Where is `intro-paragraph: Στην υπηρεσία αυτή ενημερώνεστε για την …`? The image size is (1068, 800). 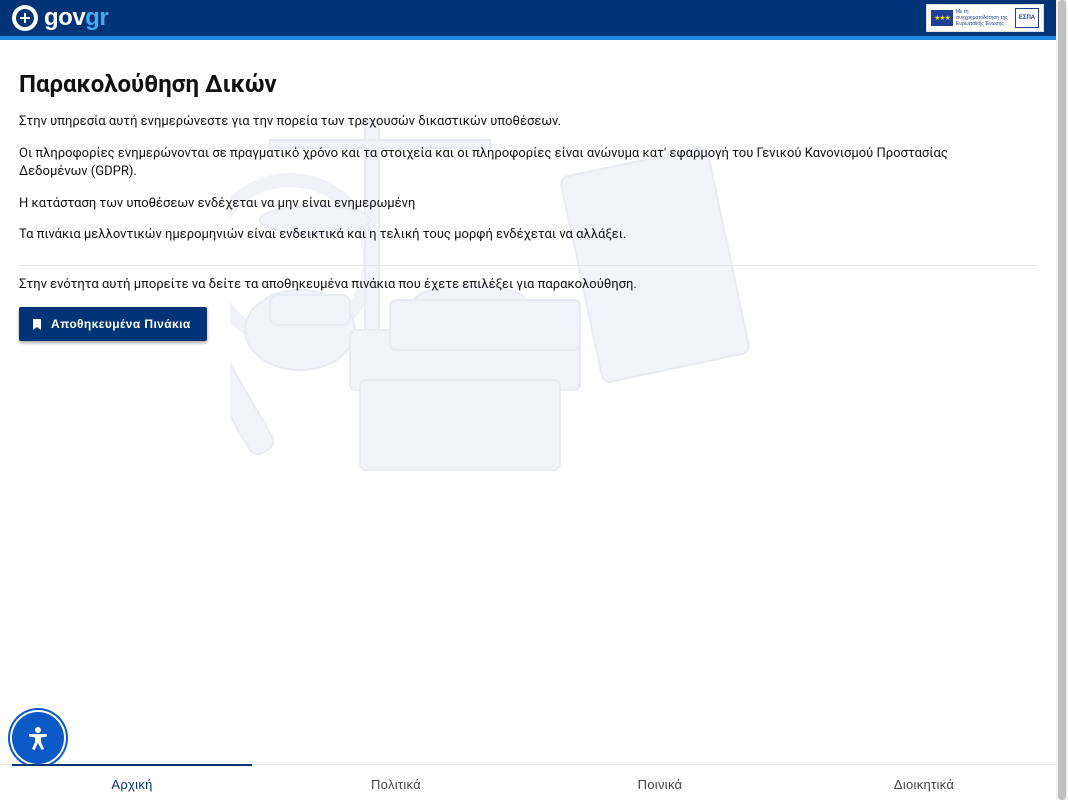 intro-paragraph: Στην υπηρεσία αυτή ενημερώνεστε για την … is located at coordinates (290, 121).